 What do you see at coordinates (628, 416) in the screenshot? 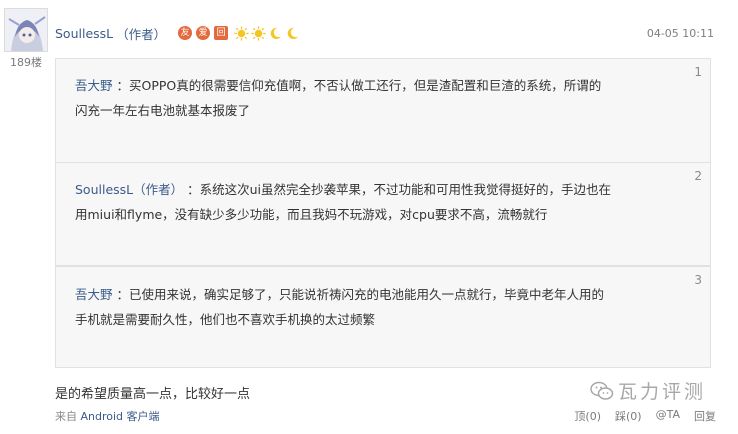
I see `downvote-button: 踩(0)` at bounding box center [628, 416].